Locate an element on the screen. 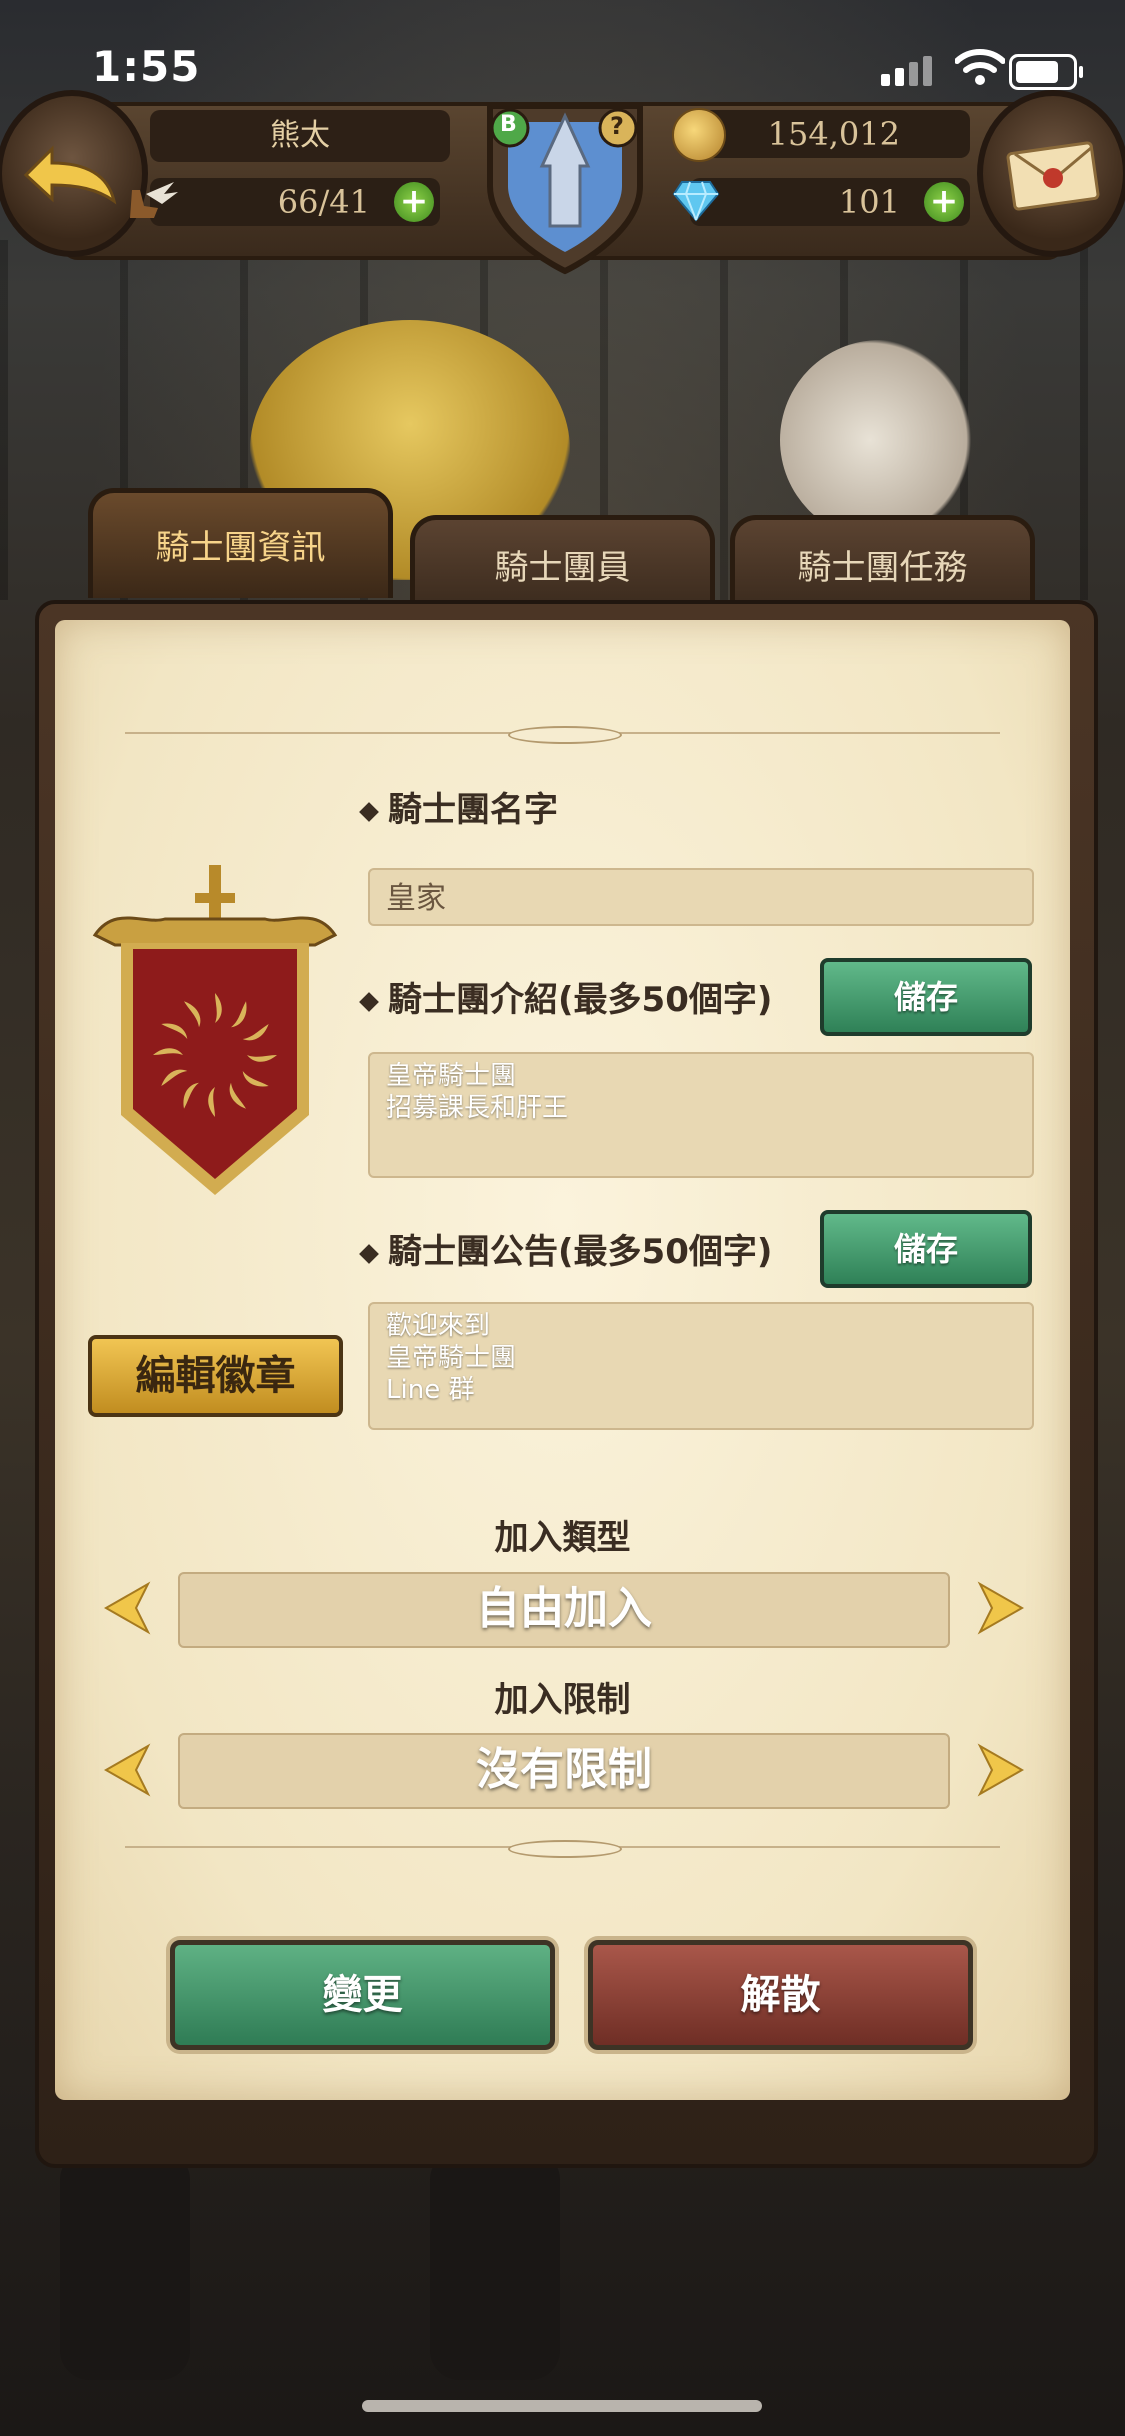  guild-emblem is located at coordinates (215, 1030).